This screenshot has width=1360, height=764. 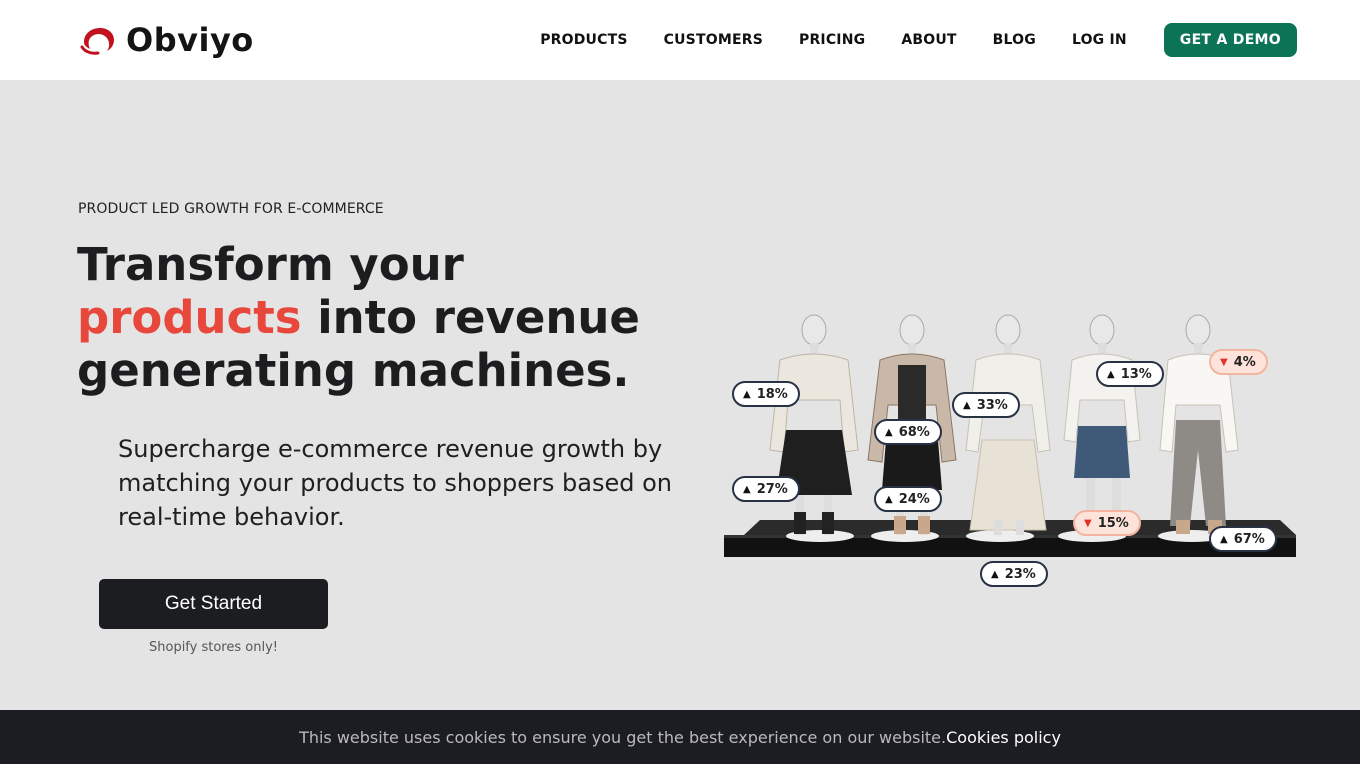 I want to click on brand-logo: Obviyo, so click(x=167, y=40).